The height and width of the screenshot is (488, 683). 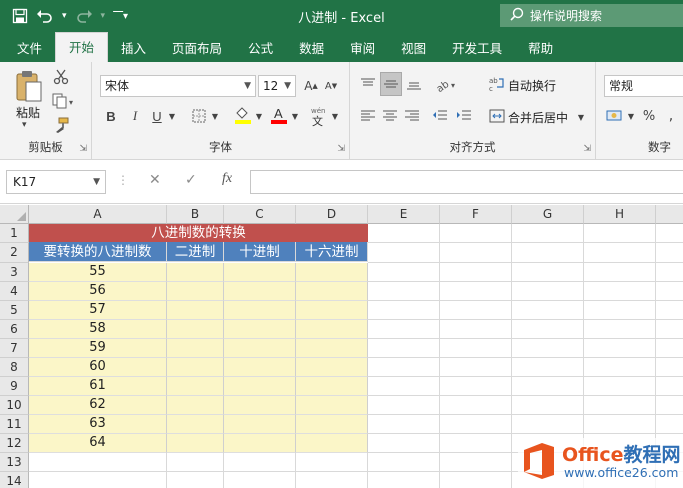 What do you see at coordinates (14, 310) in the screenshot?
I see `row-header: 5` at bounding box center [14, 310].